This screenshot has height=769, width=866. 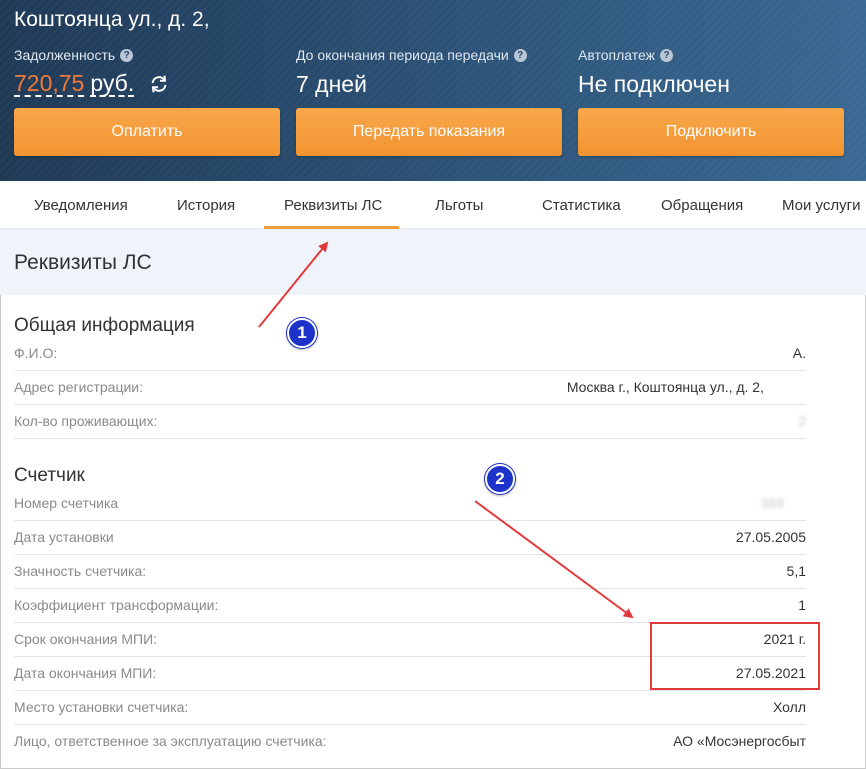 What do you see at coordinates (616, 55) in the screenshot?
I see `autopay-label: Автоплатеж` at bounding box center [616, 55].